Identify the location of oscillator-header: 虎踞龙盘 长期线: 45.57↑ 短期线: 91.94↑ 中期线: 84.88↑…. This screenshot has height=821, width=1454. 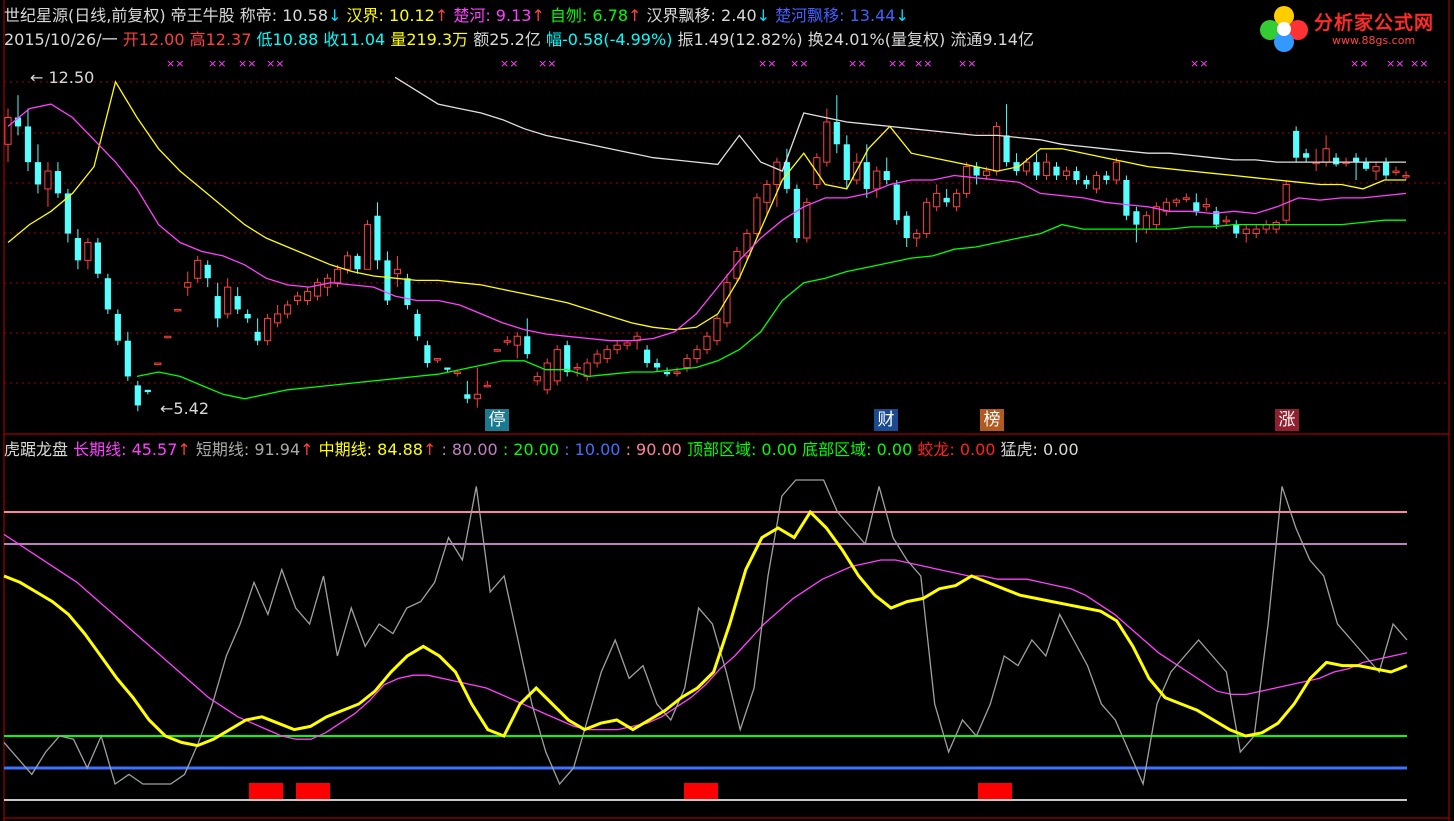
(541, 450).